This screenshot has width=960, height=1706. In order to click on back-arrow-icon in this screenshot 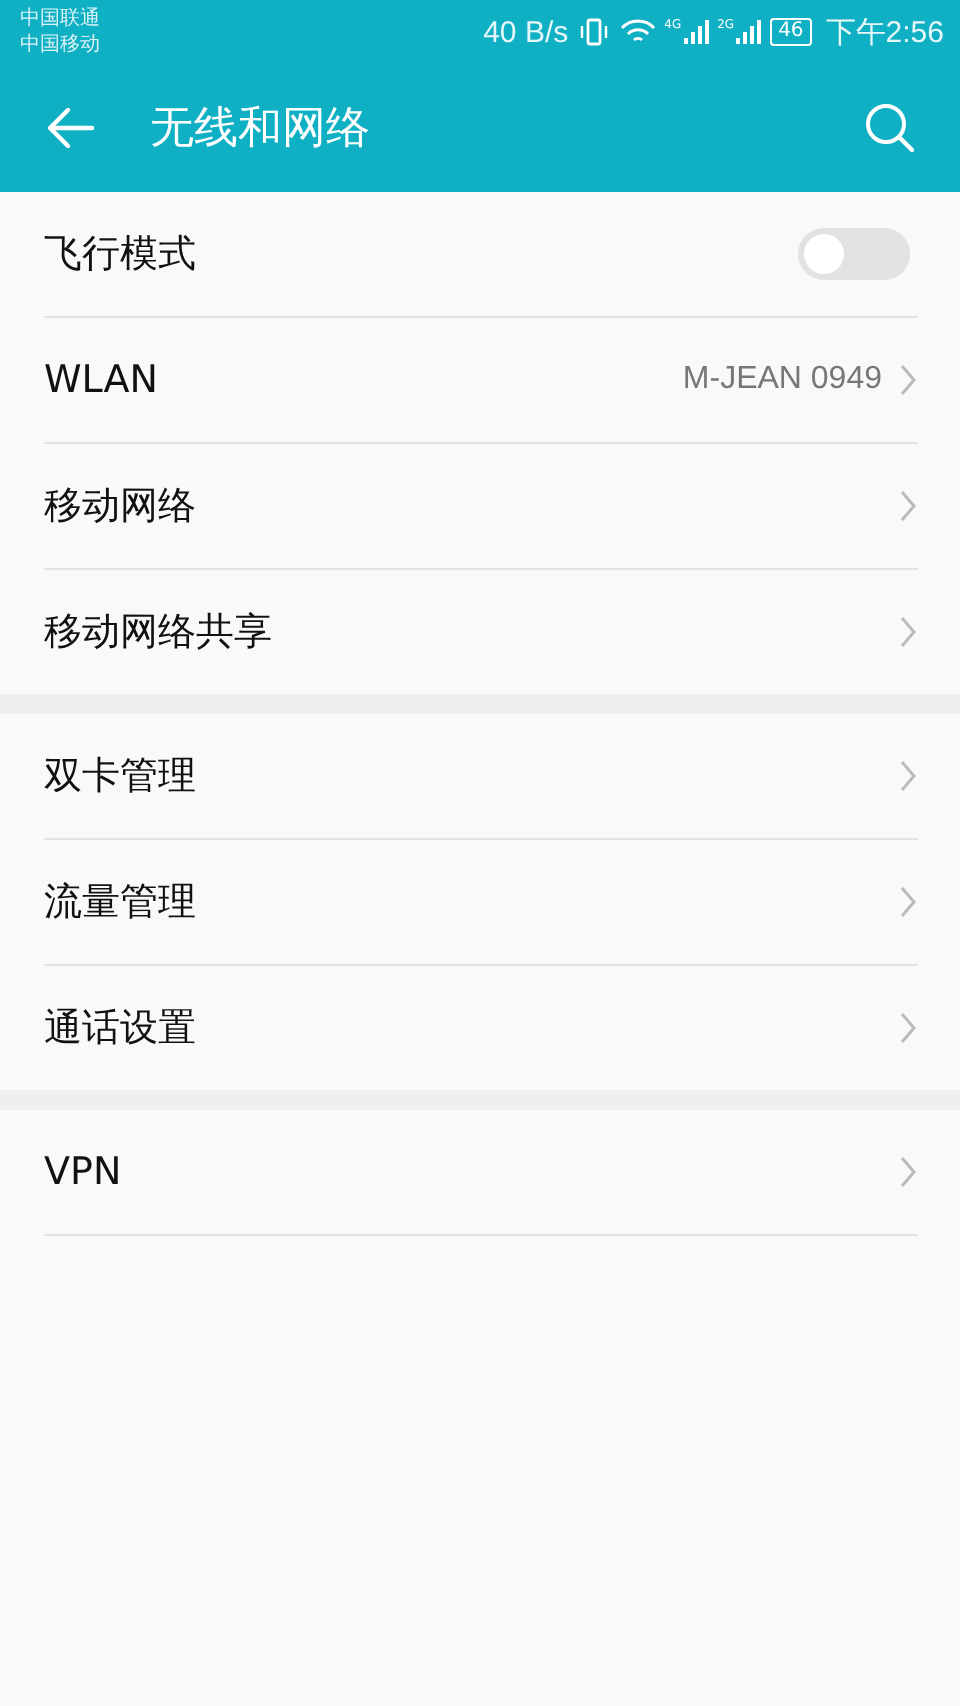, I will do `click(70, 128)`.